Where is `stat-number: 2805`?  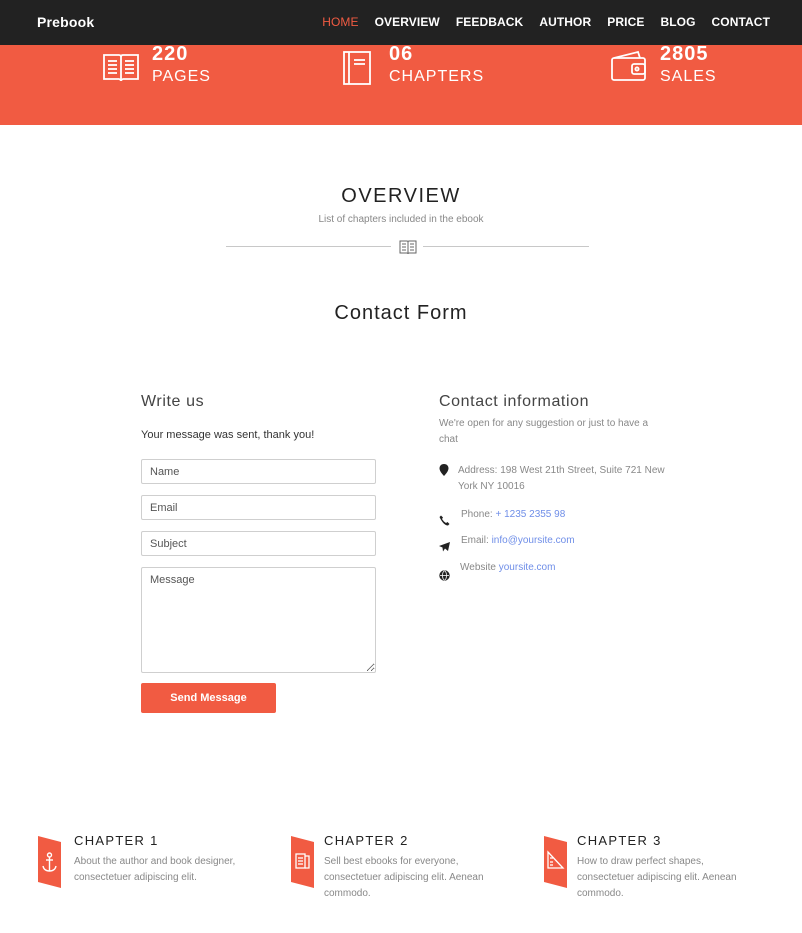 stat-number: 2805 is located at coordinates (684, 54).